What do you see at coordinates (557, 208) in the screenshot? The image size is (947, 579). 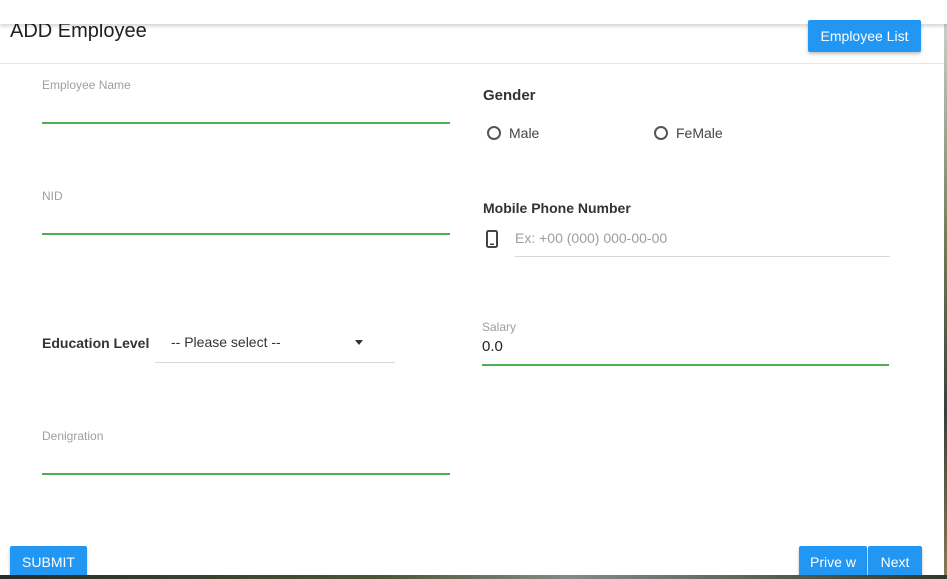 I see `mobile-phone-label: Mobile Phone Number` at bounding box center [557, 208].